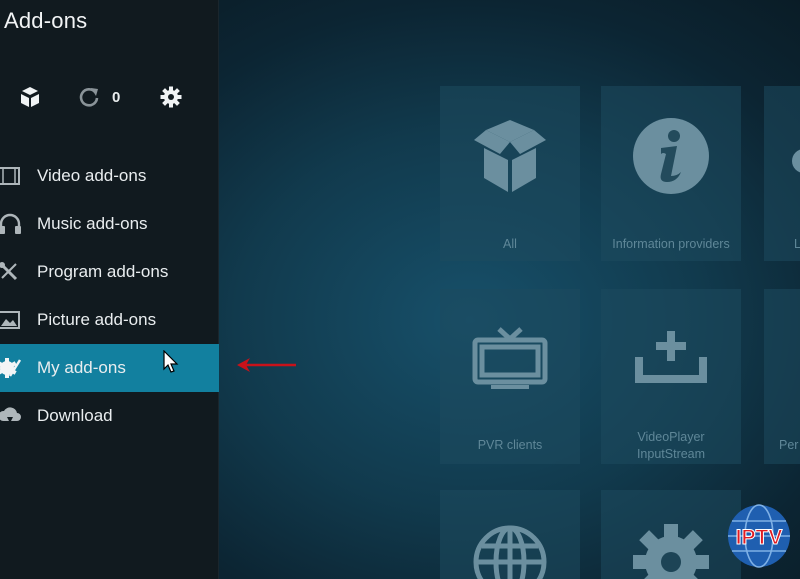  I want to click on addon-browser-button, so click(30, 97).